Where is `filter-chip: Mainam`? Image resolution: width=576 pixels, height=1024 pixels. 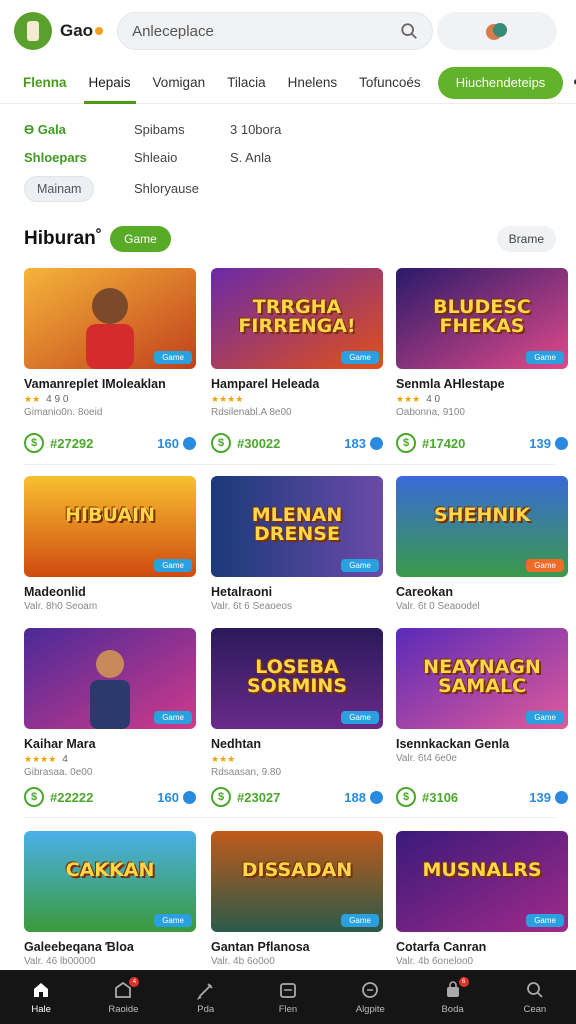 filter-chip: Mainam is located at coordinates (59, 189).